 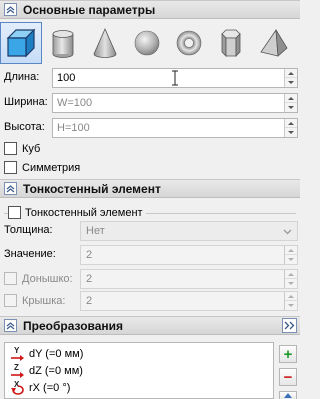 I want to click on thin-wall-checkbox: Тонкостенный элемент, so click(x=77, y=212).